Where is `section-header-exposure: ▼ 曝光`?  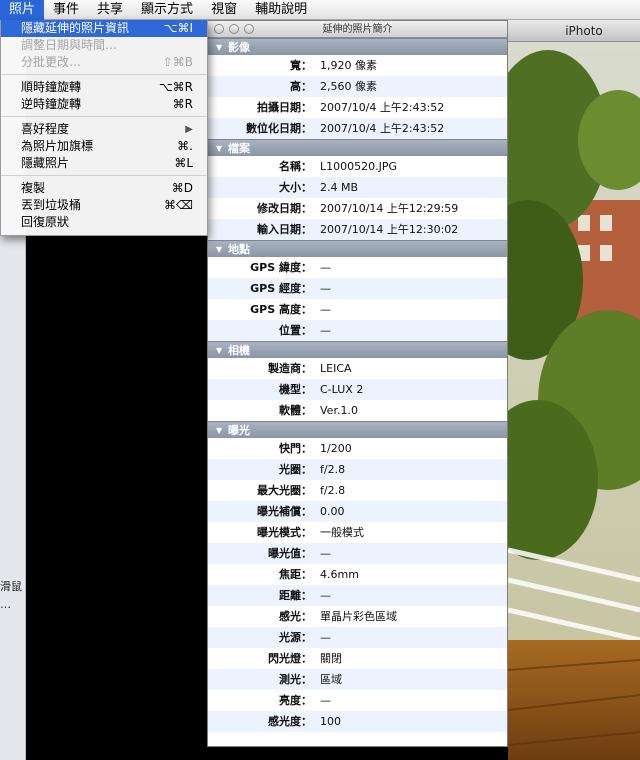 section-header-exposure: ▼ 曝光 is located at coordinates (357, 429).